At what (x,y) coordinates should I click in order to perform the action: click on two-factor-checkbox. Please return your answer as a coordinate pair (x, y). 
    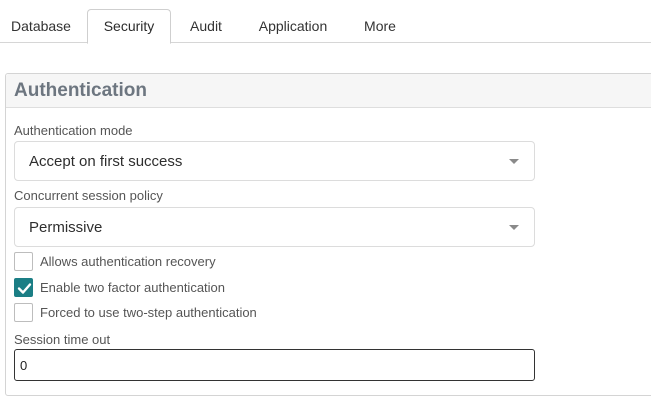
    Looking at the image, I should click on (23, 287).